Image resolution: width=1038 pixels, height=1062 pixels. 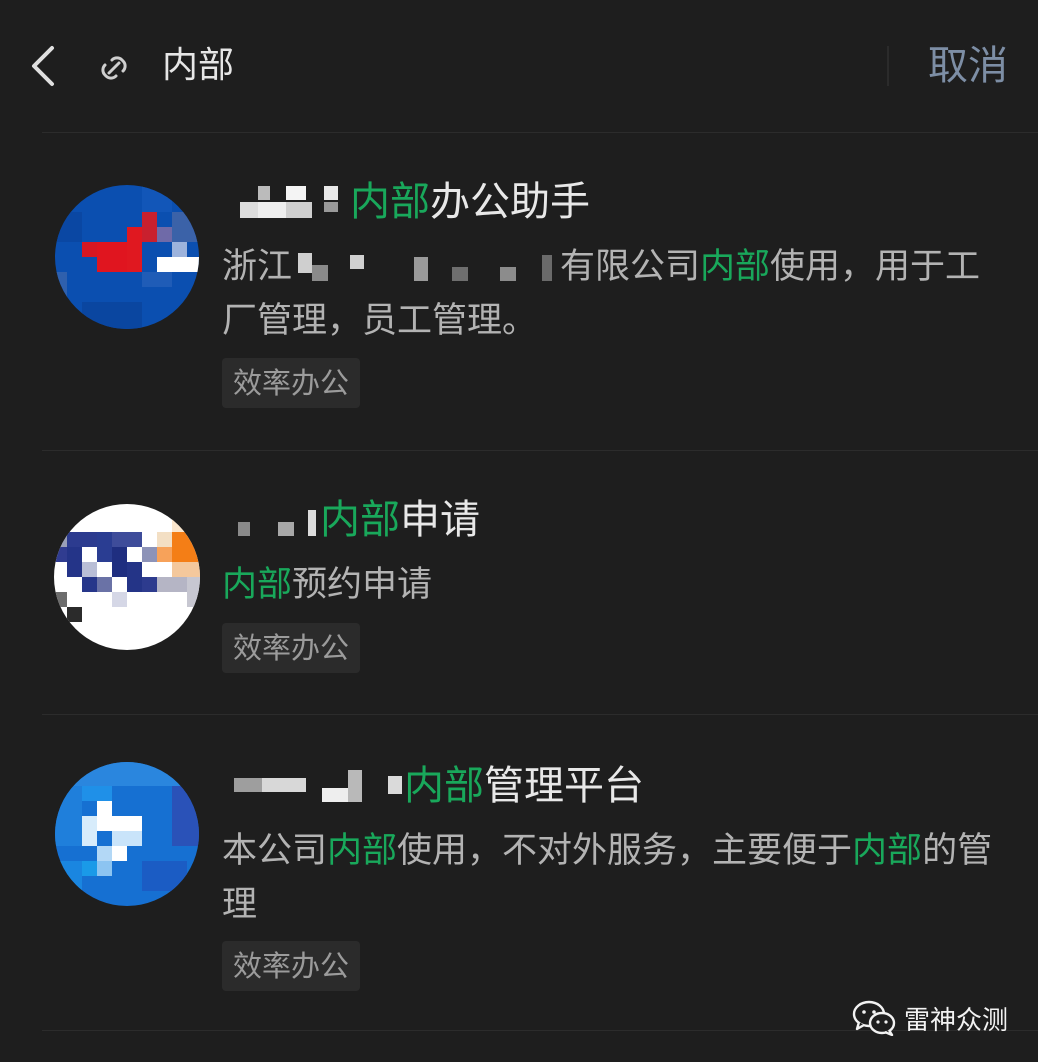 What do you see at coordinates (607, 878) in the screenshot?
I see `result-description: 本公司内部使用，不对外服务，主要便于内部的管理` at bounding box center [607, 878].